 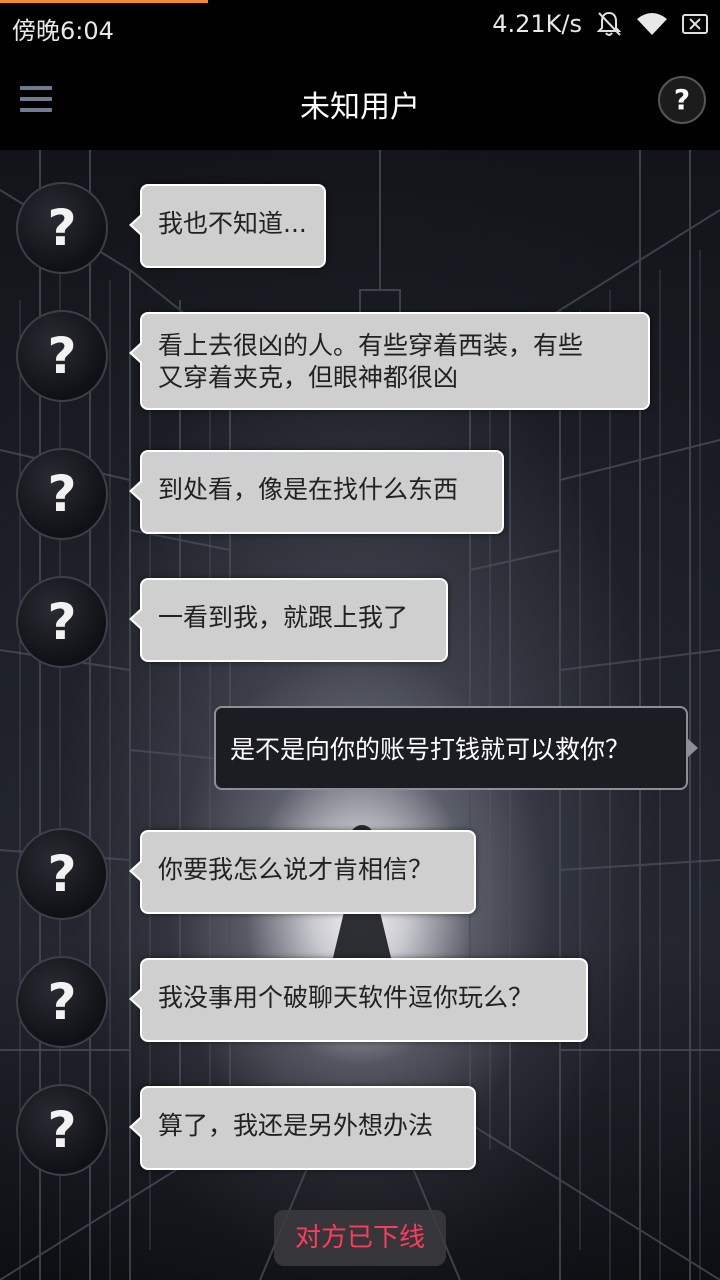 I want to click on message-text: 你要我怎么说才肯相信？, so click(x=296, y=869).